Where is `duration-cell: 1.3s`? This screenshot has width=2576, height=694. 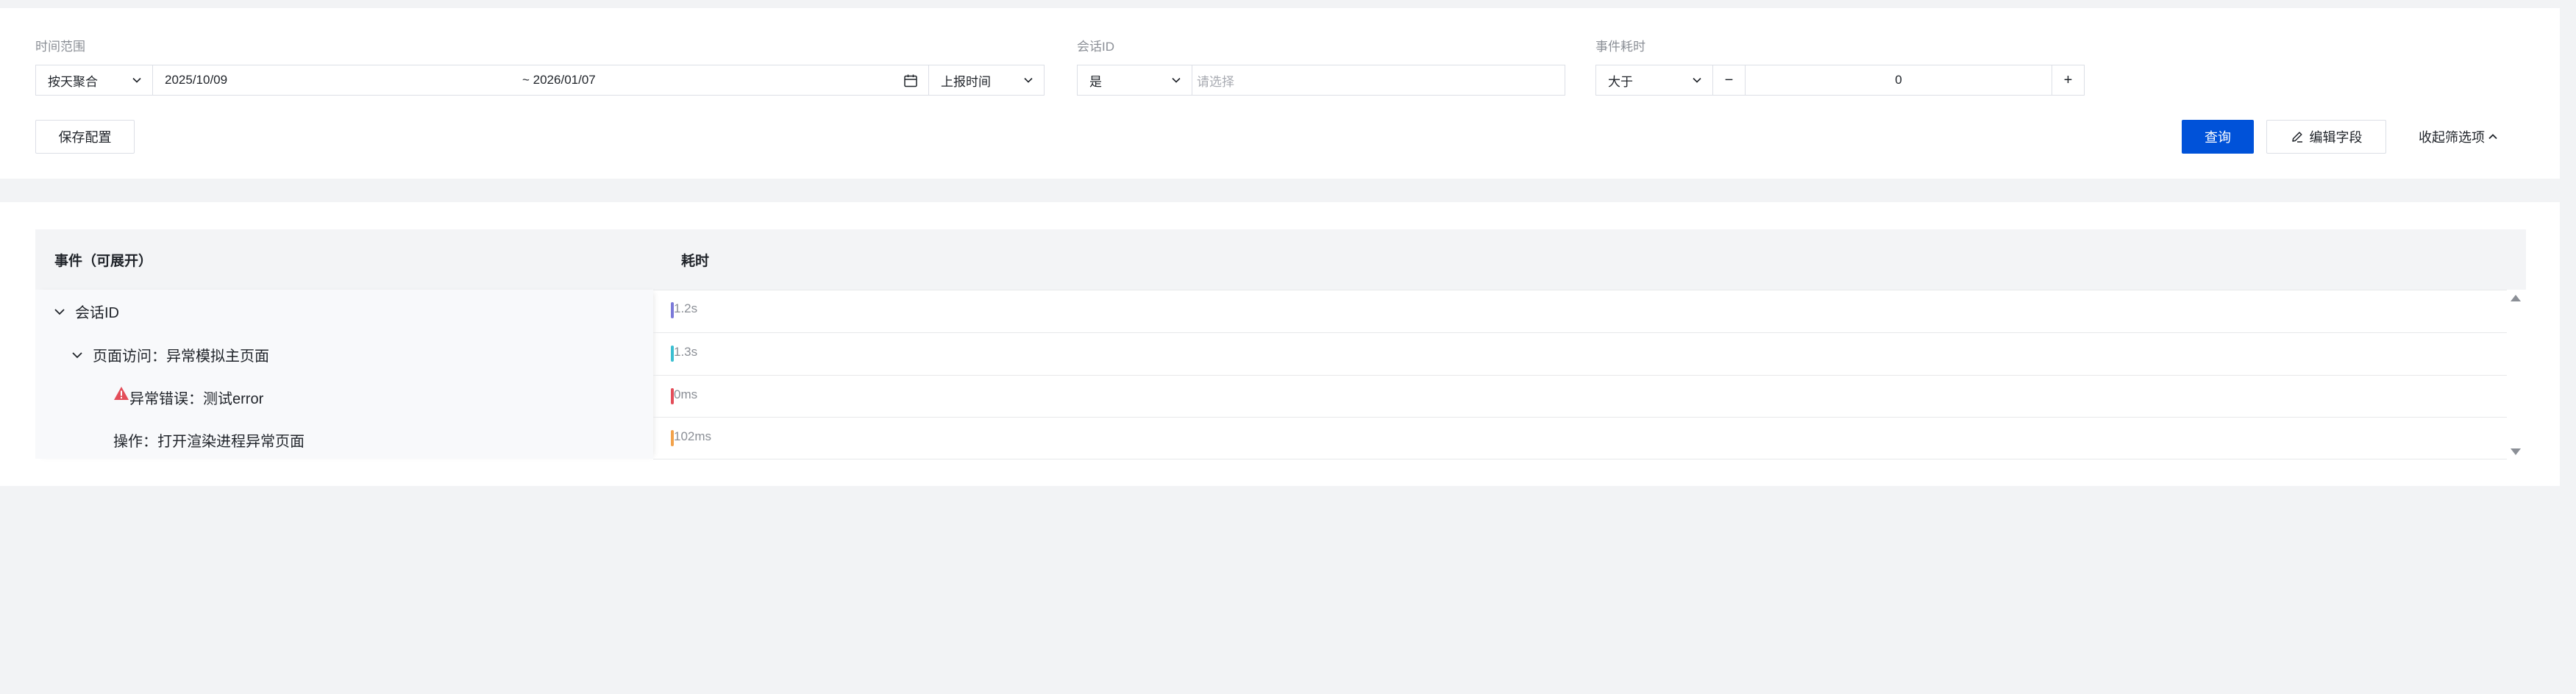
duration-cell: 1.3s is located at coordinates (684, 353).